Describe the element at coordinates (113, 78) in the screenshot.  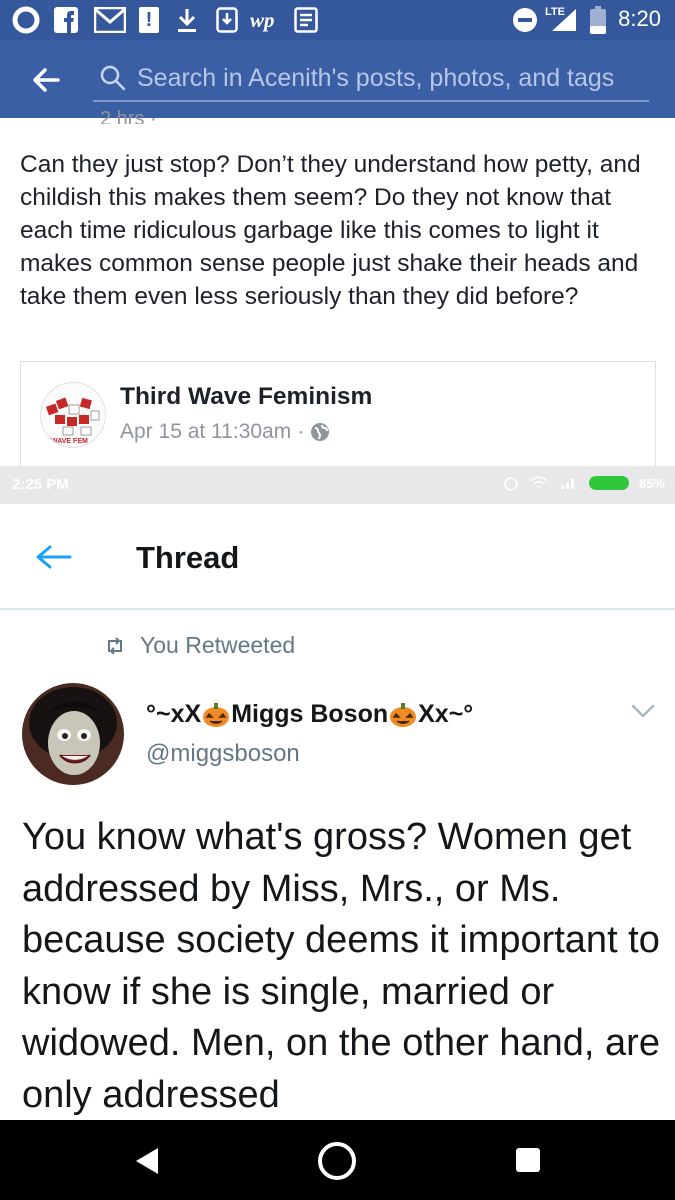
I see `search-icon` at that location.